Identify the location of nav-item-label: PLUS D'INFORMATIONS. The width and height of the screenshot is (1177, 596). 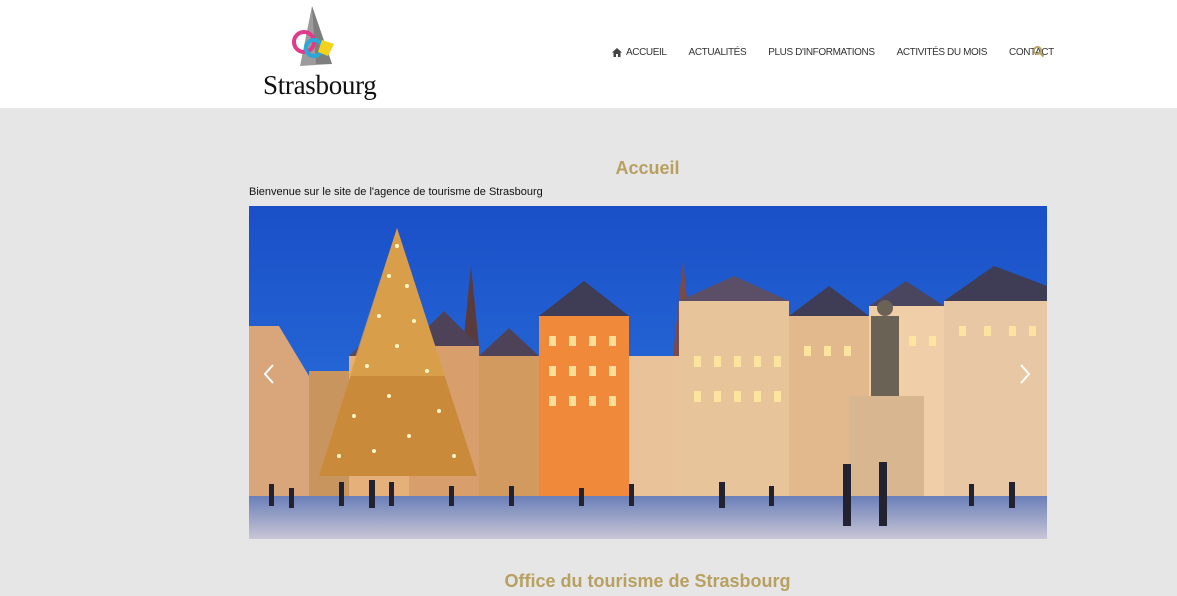
(821, 52).